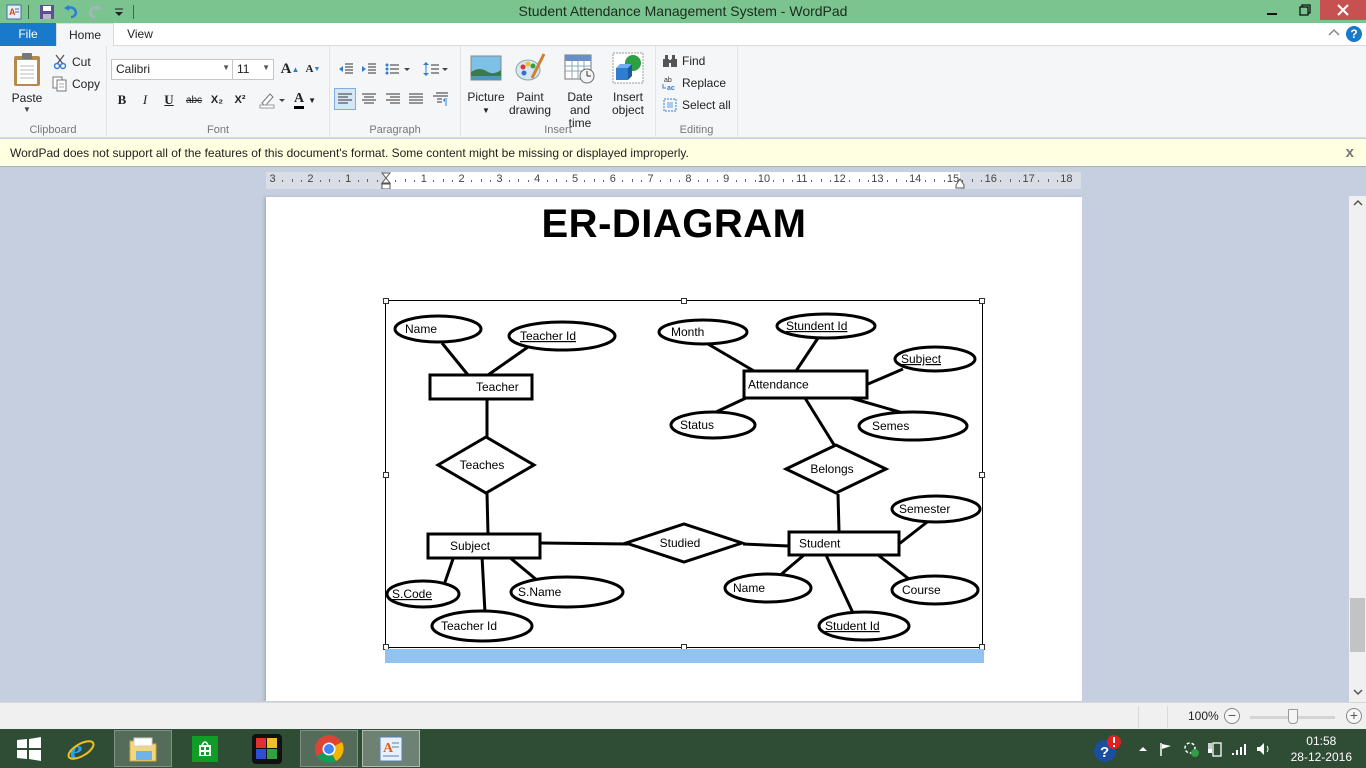 This screenshot has width=1366, height=768. I want to click on ruler: 3 2 1 1 2 3 4 5 6 7 8 9 10 11 12 13 14 15 16 17 18, so click(673, 181).